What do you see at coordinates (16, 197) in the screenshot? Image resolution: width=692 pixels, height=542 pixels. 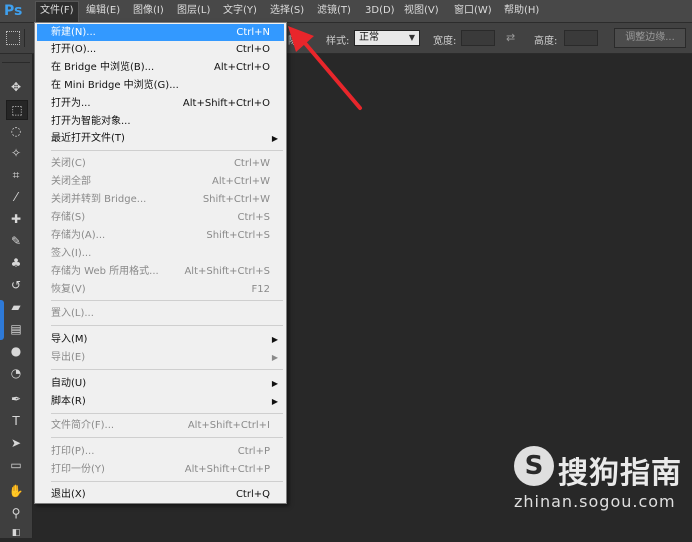 I see `eyedropper-tool-icon: ⁄` at bounding box center [16, 197].